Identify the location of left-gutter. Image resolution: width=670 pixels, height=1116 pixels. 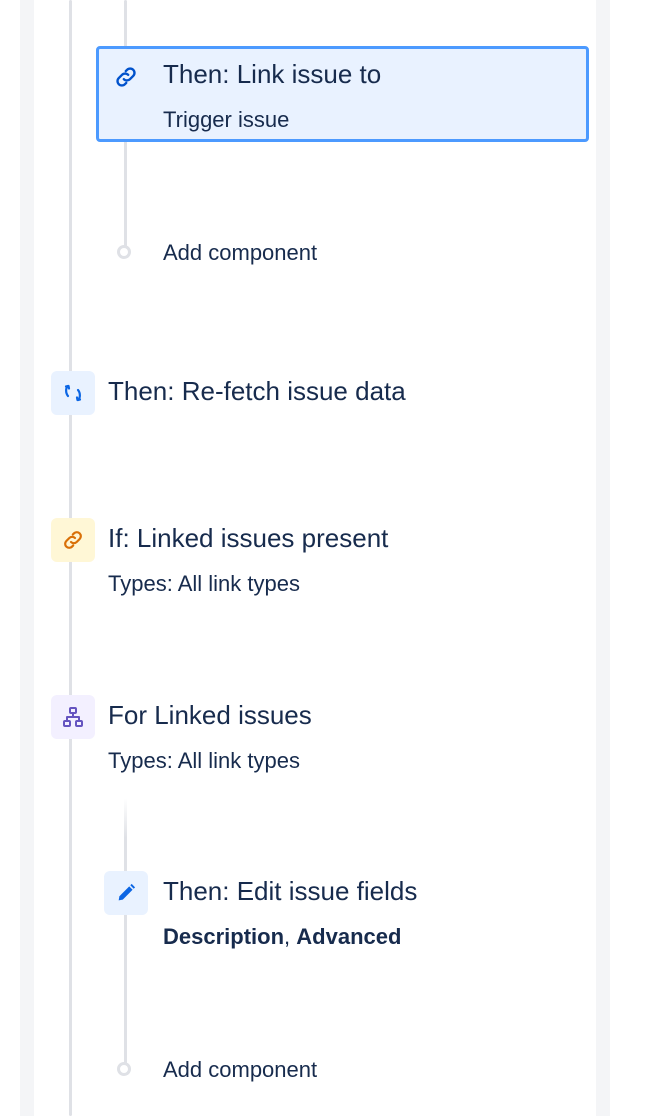
(10, 558).